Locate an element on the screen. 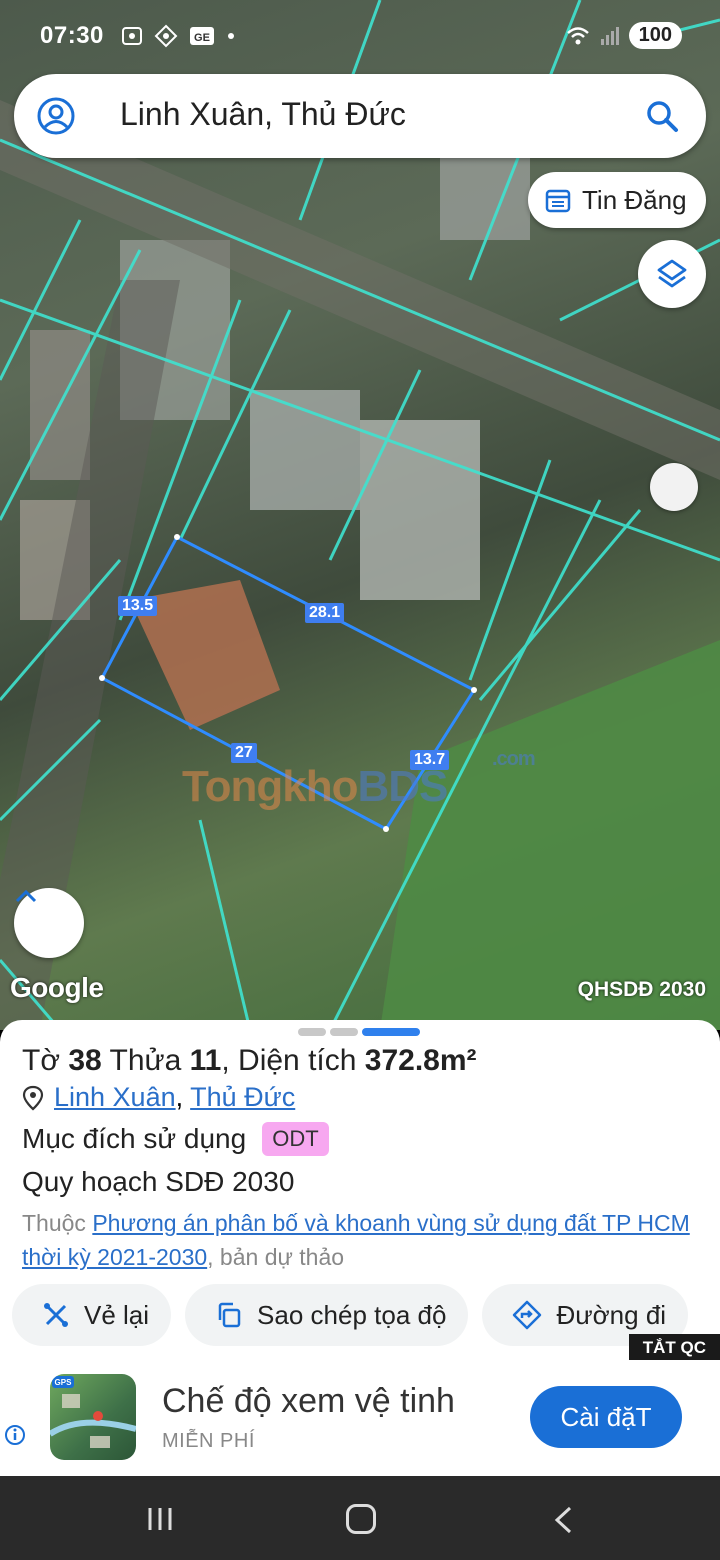 The image size is (720, 1560). sheet-handle is located at coordinates (359, 1032).